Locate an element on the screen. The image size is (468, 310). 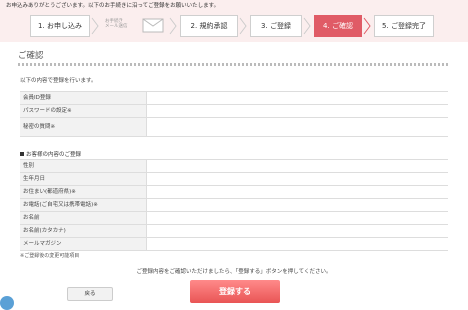
back-button: 戻る is located at coordinates (90, 294).